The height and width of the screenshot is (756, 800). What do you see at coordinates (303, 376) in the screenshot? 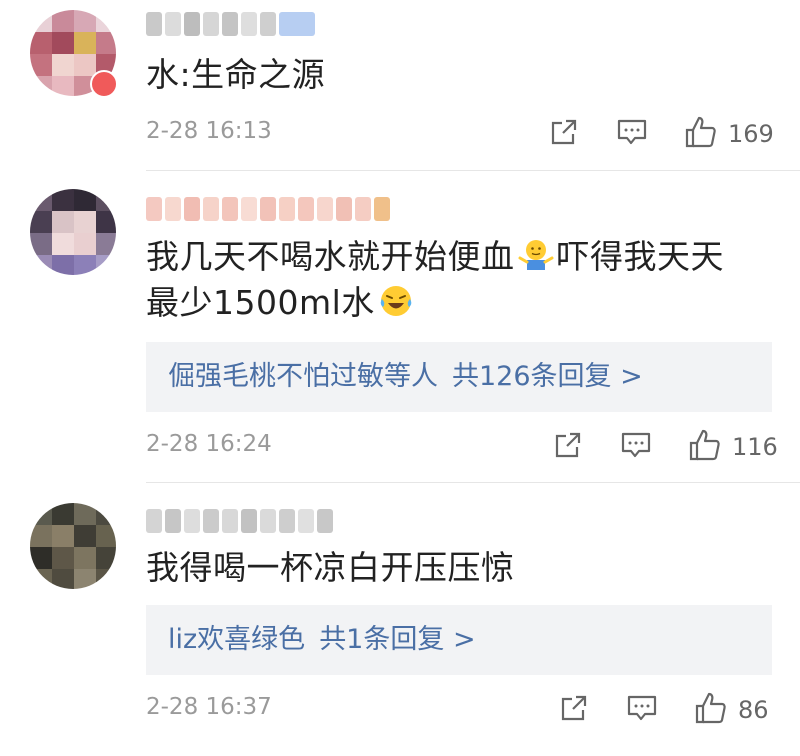
I see `reply-names: 倔强毛桃不怕过敏等人` at bounding box center [303, 376].